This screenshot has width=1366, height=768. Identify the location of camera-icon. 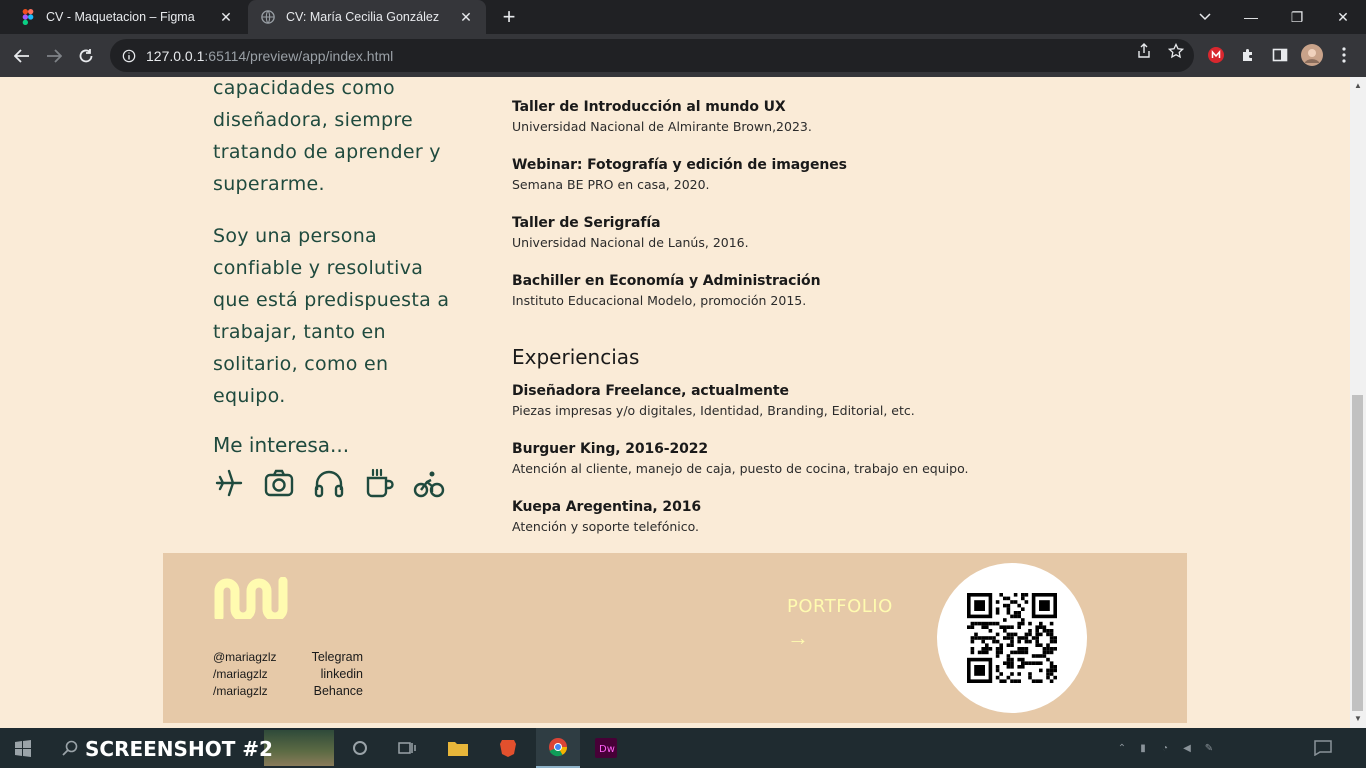
(279, 483).